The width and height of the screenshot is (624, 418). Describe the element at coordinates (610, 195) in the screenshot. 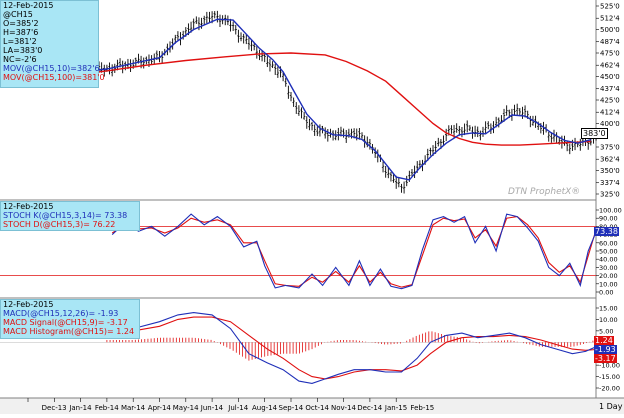

I see `price-tick-label: 325'0` at that location.